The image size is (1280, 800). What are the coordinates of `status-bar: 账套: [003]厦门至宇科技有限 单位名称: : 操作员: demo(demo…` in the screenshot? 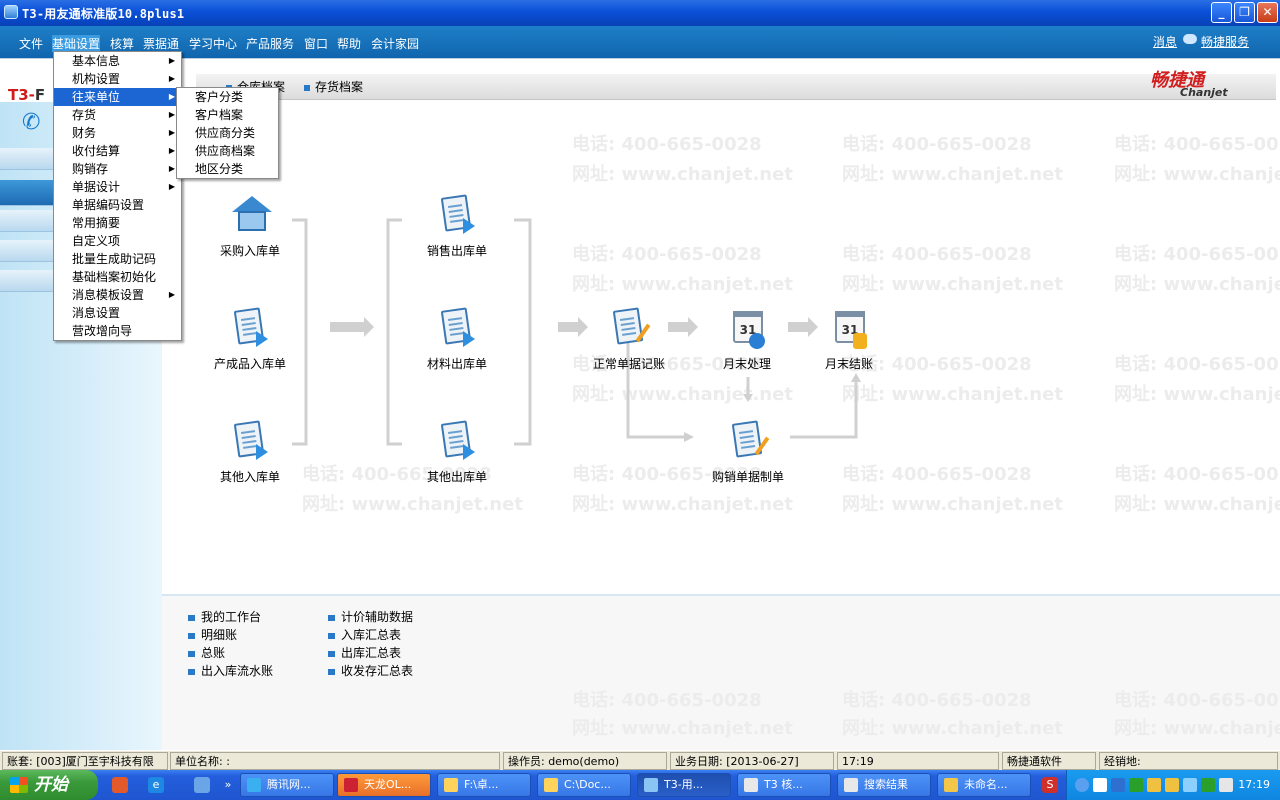 It's located at (640, 760).